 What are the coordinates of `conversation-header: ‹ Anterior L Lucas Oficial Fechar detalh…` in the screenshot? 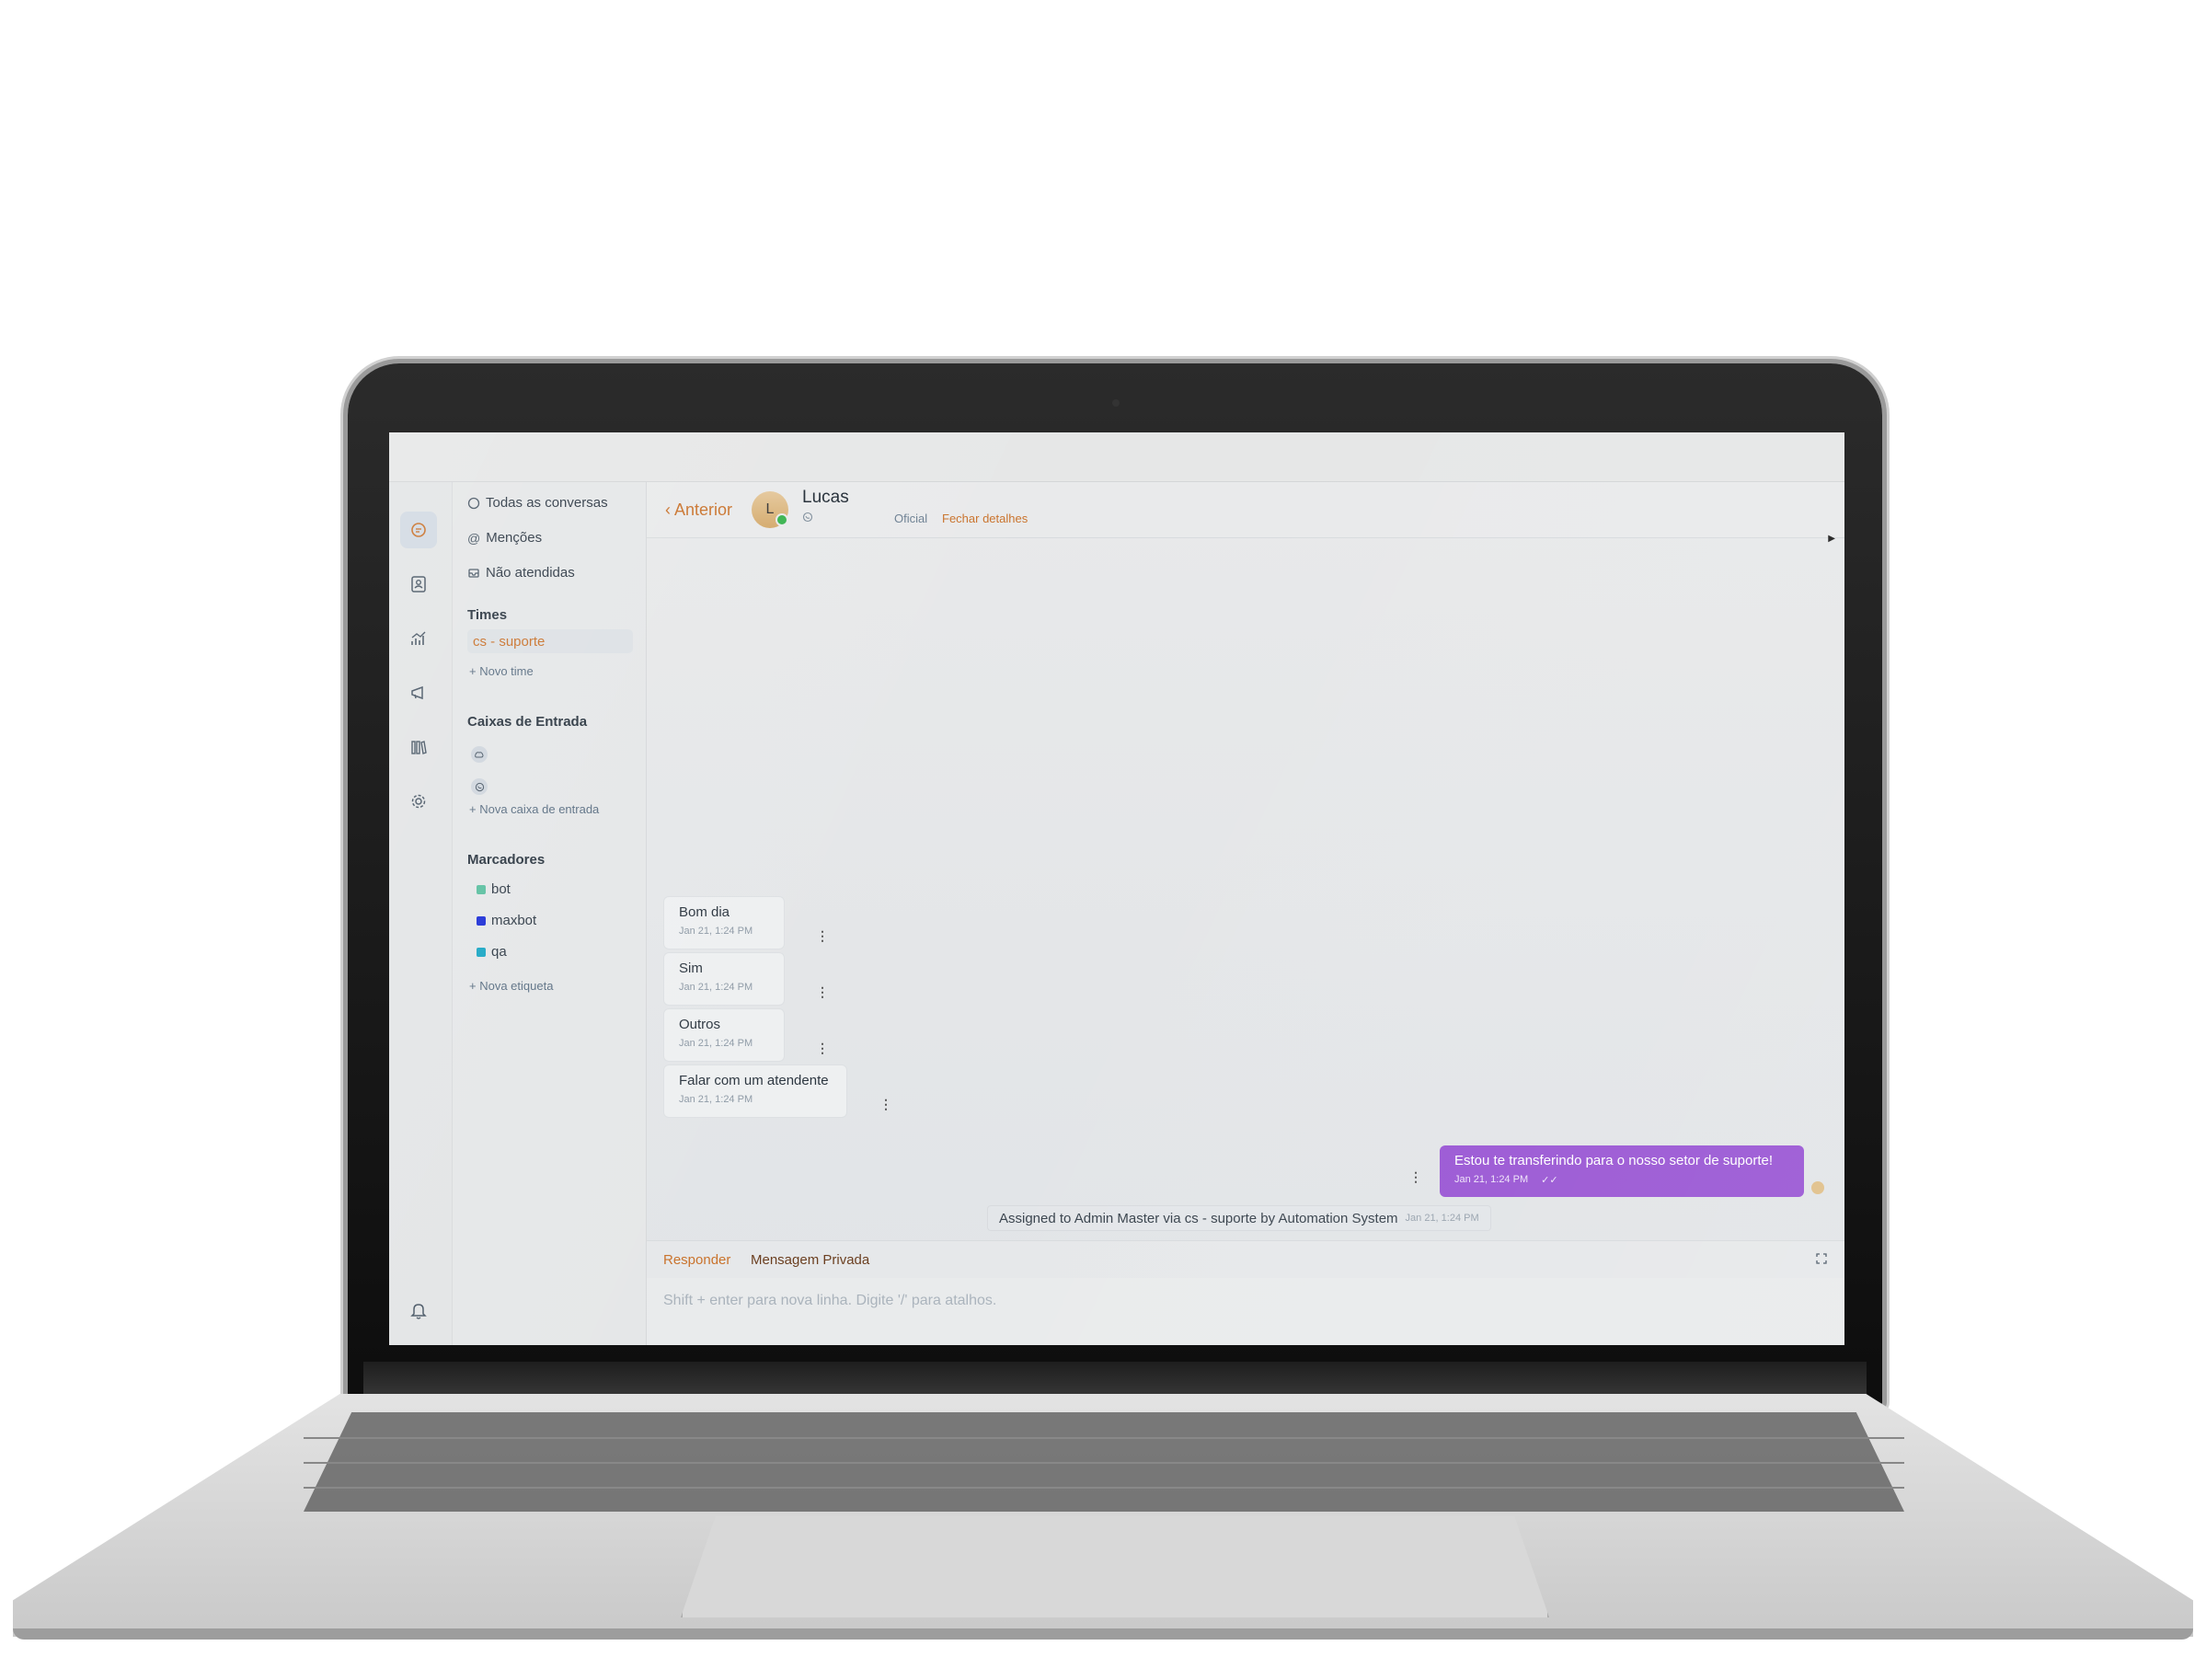 It's located at (1245, 513).